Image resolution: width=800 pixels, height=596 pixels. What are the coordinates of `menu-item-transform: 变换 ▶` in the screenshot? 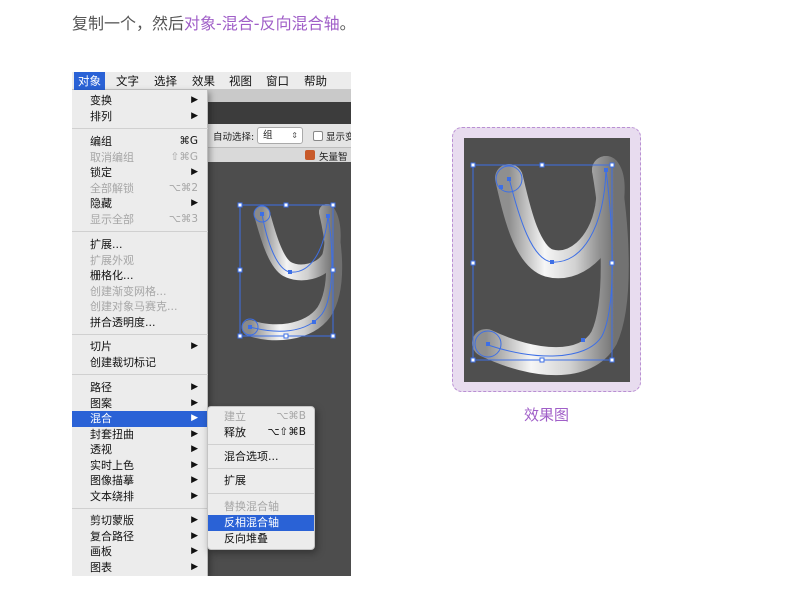 It's located at (140, 101).